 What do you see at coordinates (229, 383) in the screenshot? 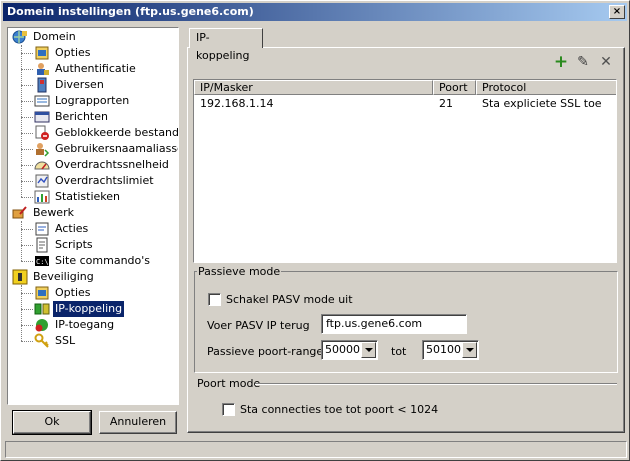
I see `port-mode-title: Poort mode` at bounding box center [229, 383].